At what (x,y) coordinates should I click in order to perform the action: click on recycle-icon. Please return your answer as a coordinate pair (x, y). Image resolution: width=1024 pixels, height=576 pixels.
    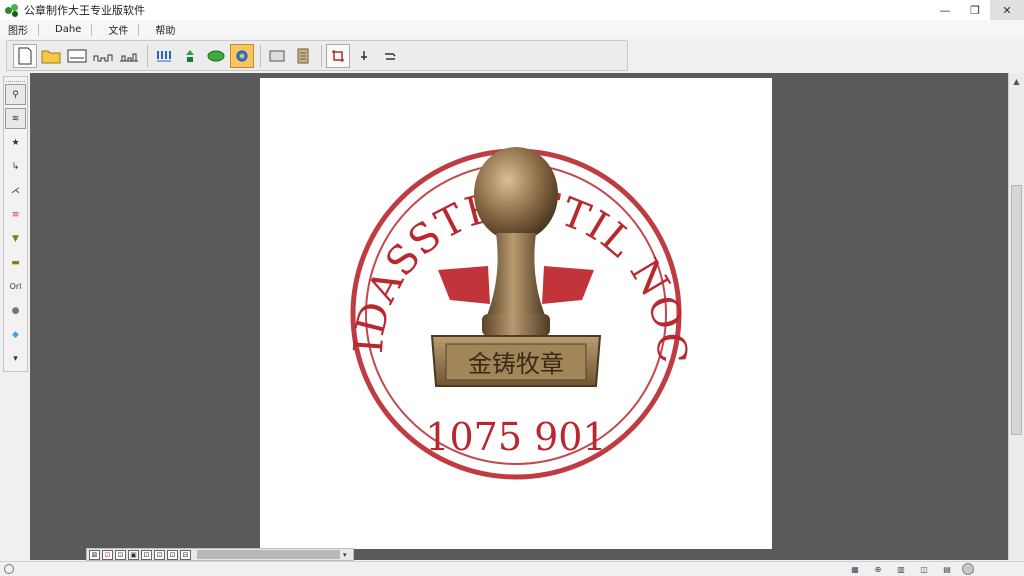
    Looking at the image, I should click on (190, 55).